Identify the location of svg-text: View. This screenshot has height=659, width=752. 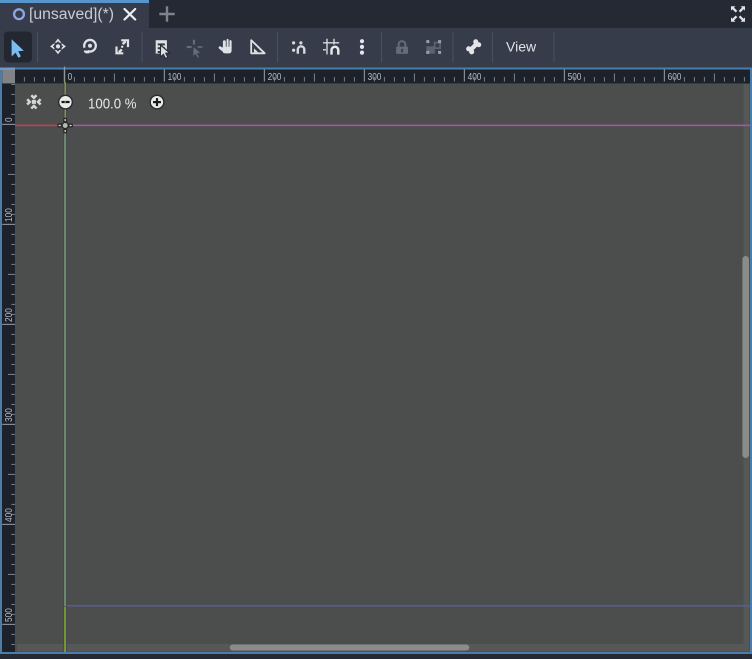
(521, 47).